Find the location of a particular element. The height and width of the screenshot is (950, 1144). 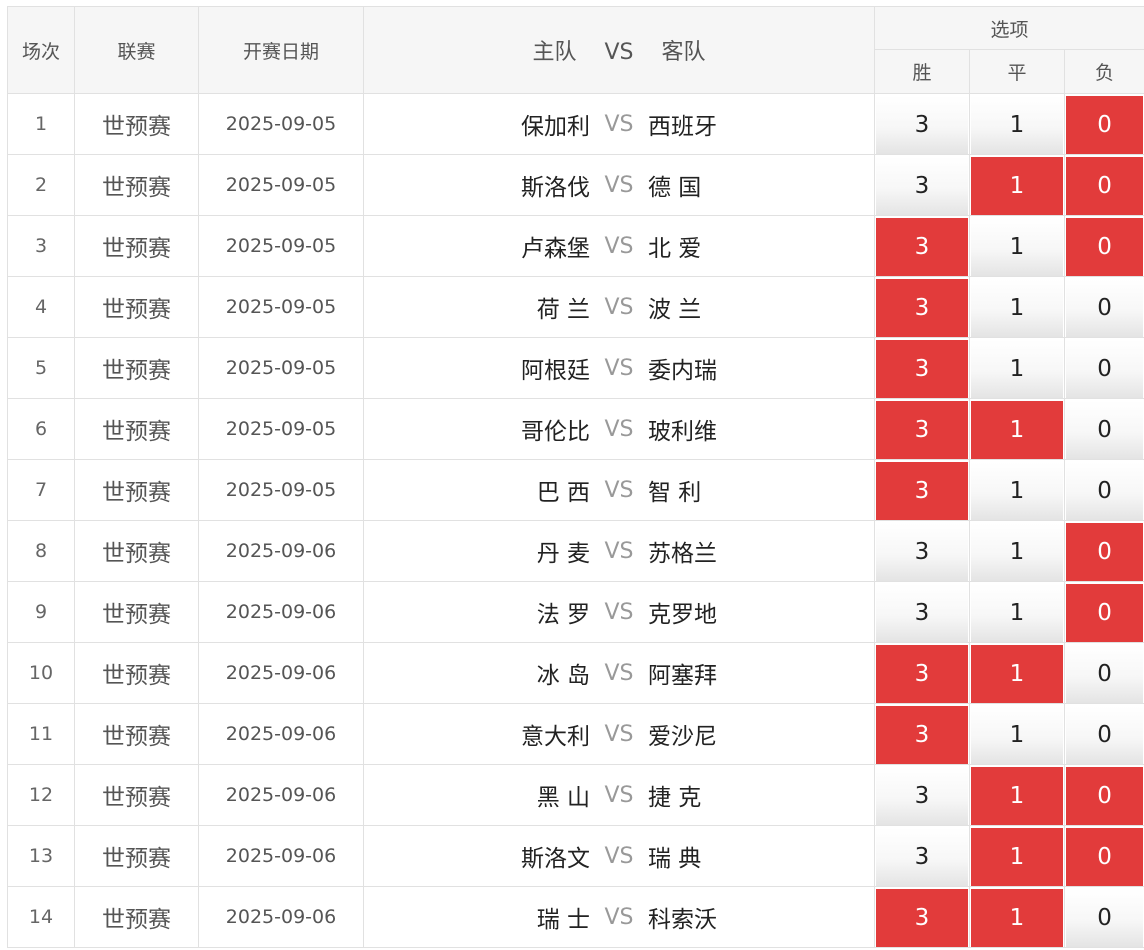

match-teams: 冰 岛 VS 阿塞拜 is located at coordinates (619, 673).